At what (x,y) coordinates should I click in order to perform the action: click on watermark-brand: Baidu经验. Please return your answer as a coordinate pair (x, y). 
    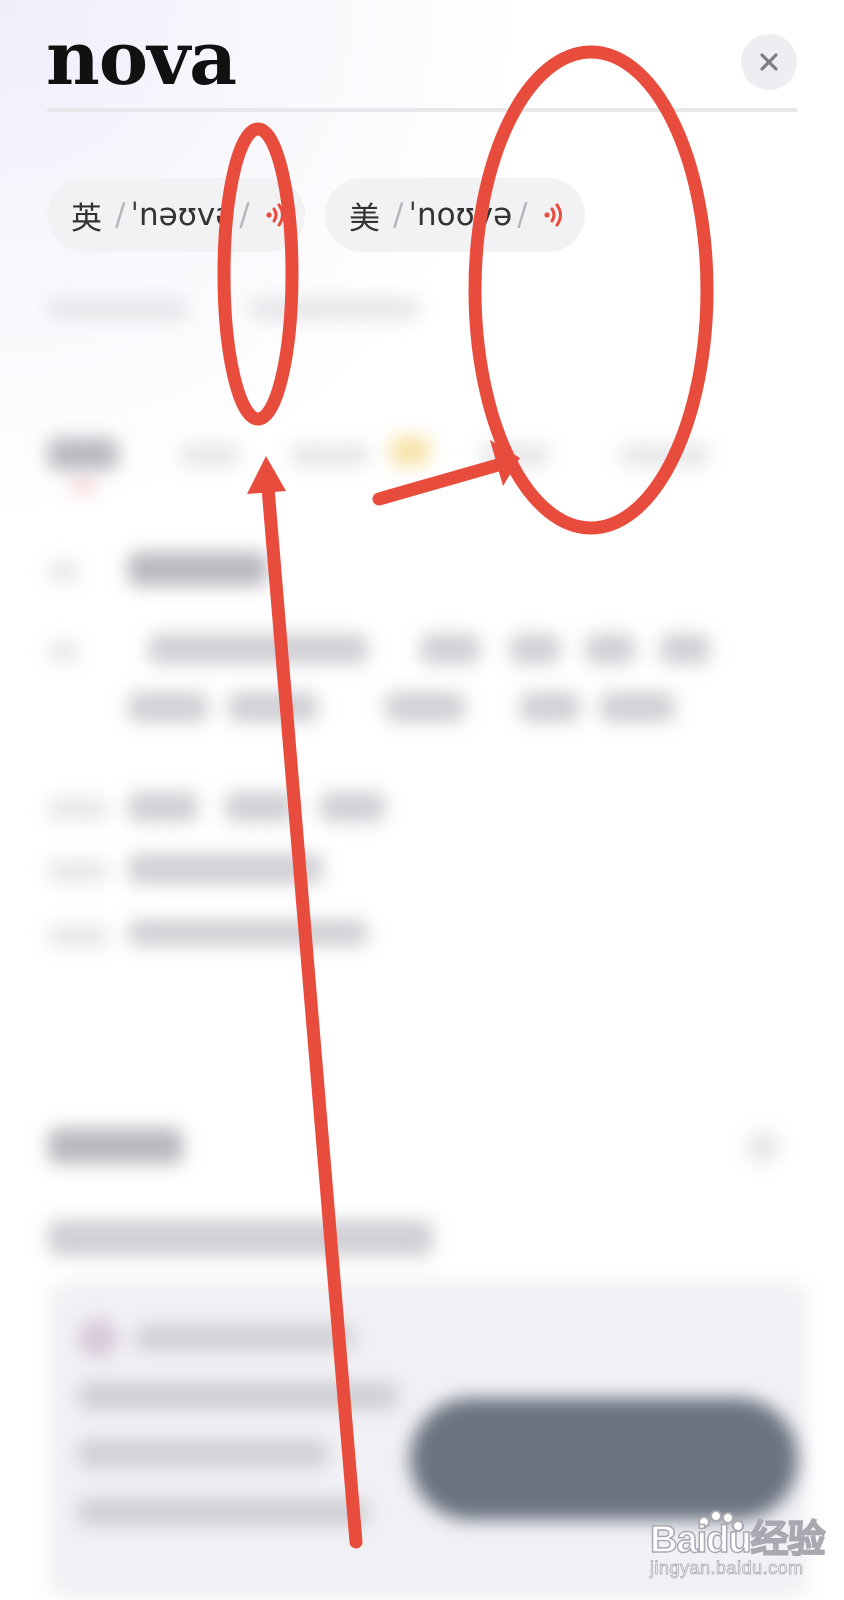
    Looking at the image, I should click on (737, 1540).